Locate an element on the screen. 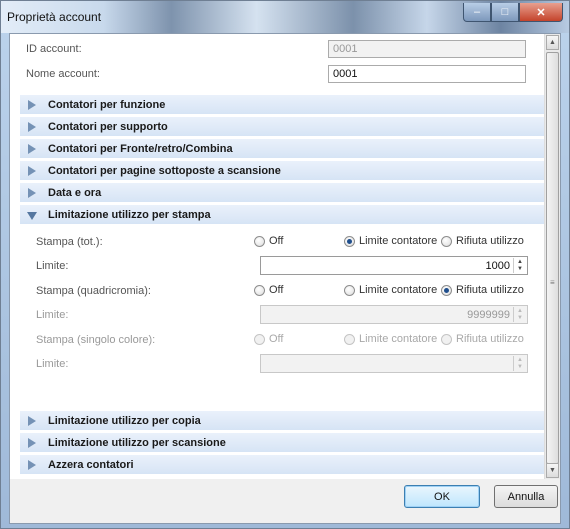 The image size is (570, 529). print-total-label: Stampa (tot.): is located at coordinates (69, 242).